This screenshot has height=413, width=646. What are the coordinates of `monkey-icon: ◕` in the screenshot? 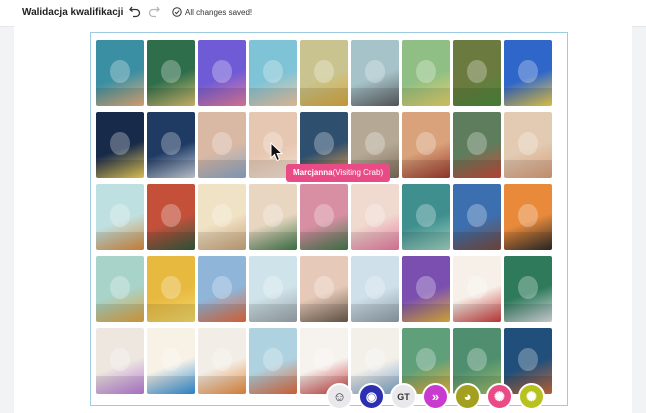 It's located at (467, 396).